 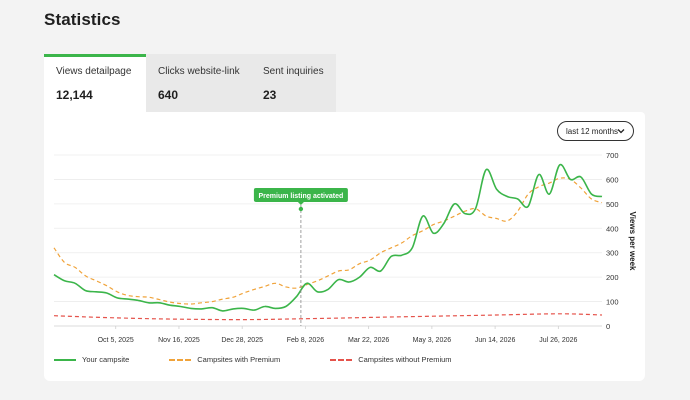 What do you see at coordinates (300, 196) in the screenshot?
I see `annotation-label: Premium listing activated` at bounding box center [300, 196].